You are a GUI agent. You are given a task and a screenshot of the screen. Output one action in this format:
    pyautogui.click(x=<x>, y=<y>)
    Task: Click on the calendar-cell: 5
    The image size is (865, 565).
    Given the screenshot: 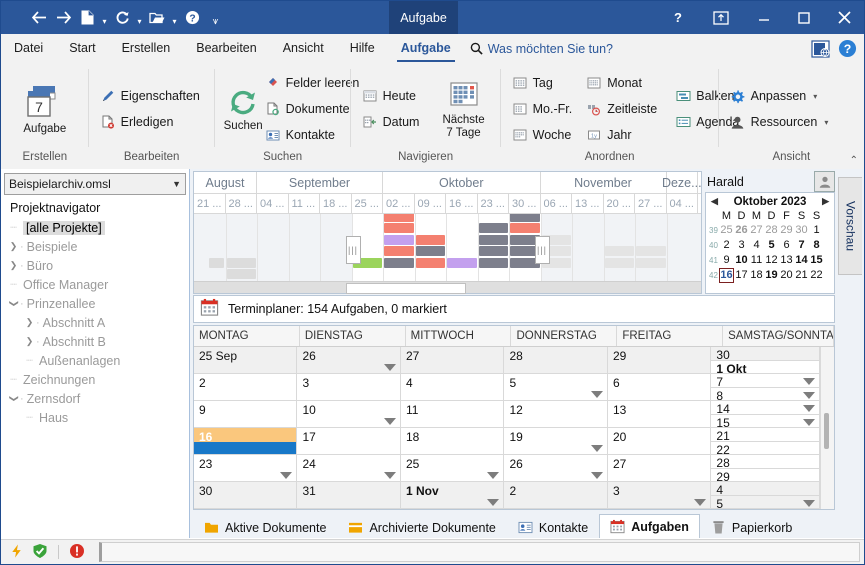 What is the action you would take?
    pyautogui.click(x=555, y=387)
    